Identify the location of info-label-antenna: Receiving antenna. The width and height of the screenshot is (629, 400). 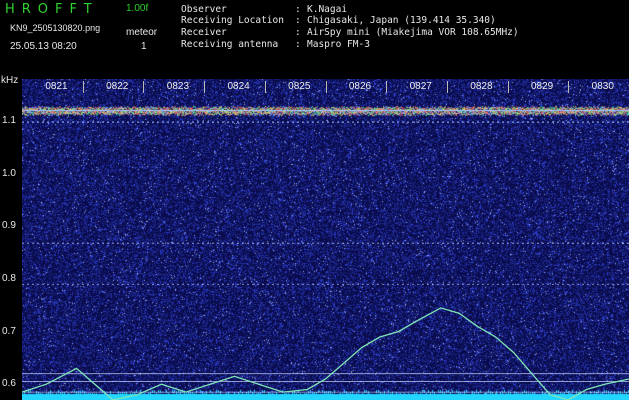
(230, 44).